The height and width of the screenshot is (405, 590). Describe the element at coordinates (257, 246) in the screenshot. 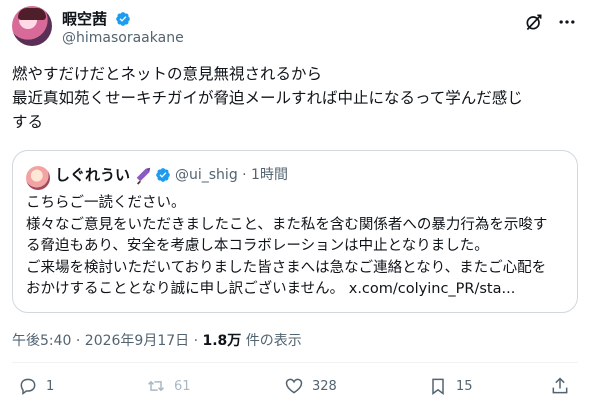

I see `quoted-text-line: る脅迫もあり、安全を考慮し本コラボレーションは中止となりました。` at that location.